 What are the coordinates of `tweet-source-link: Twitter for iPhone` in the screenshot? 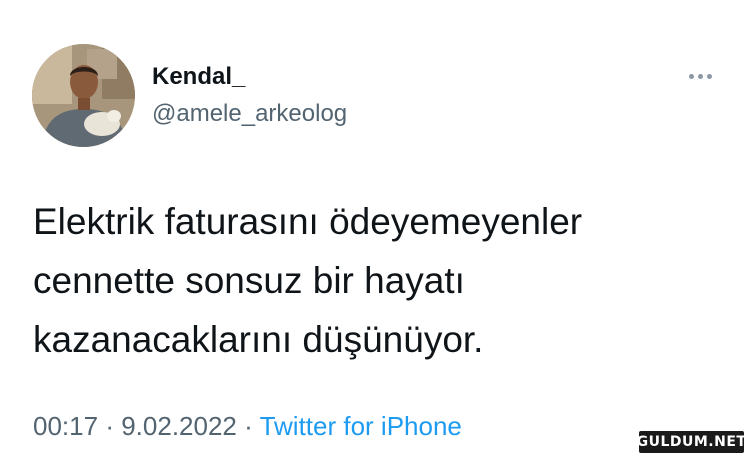 It's located at (361, 426).